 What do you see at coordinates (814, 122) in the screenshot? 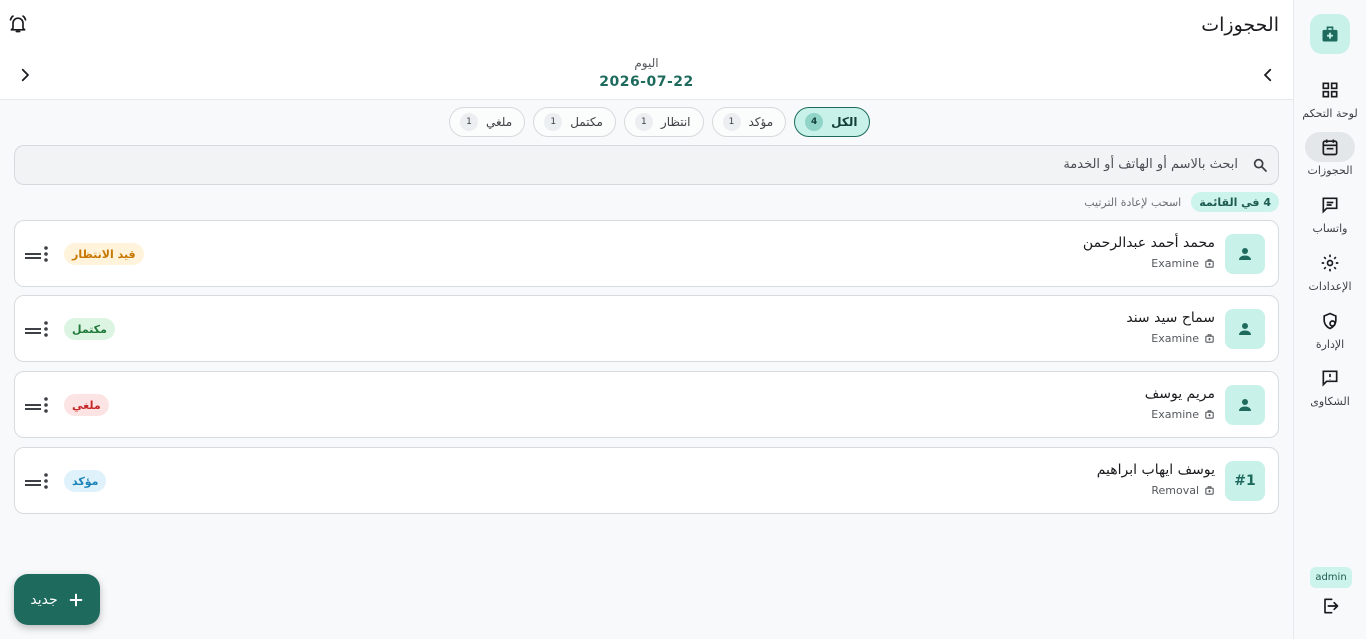
I see `chip-count: 4` at bounding box center [814, 122].